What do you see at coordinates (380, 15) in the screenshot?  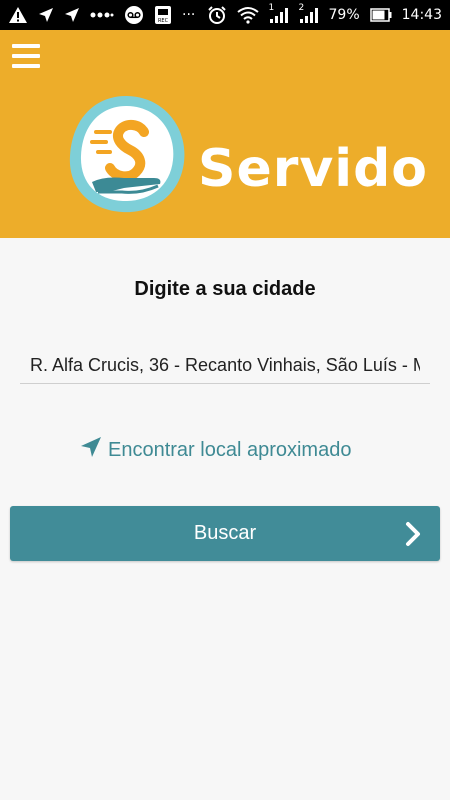 I see `battery-icon` at bounding box center [380, 15].